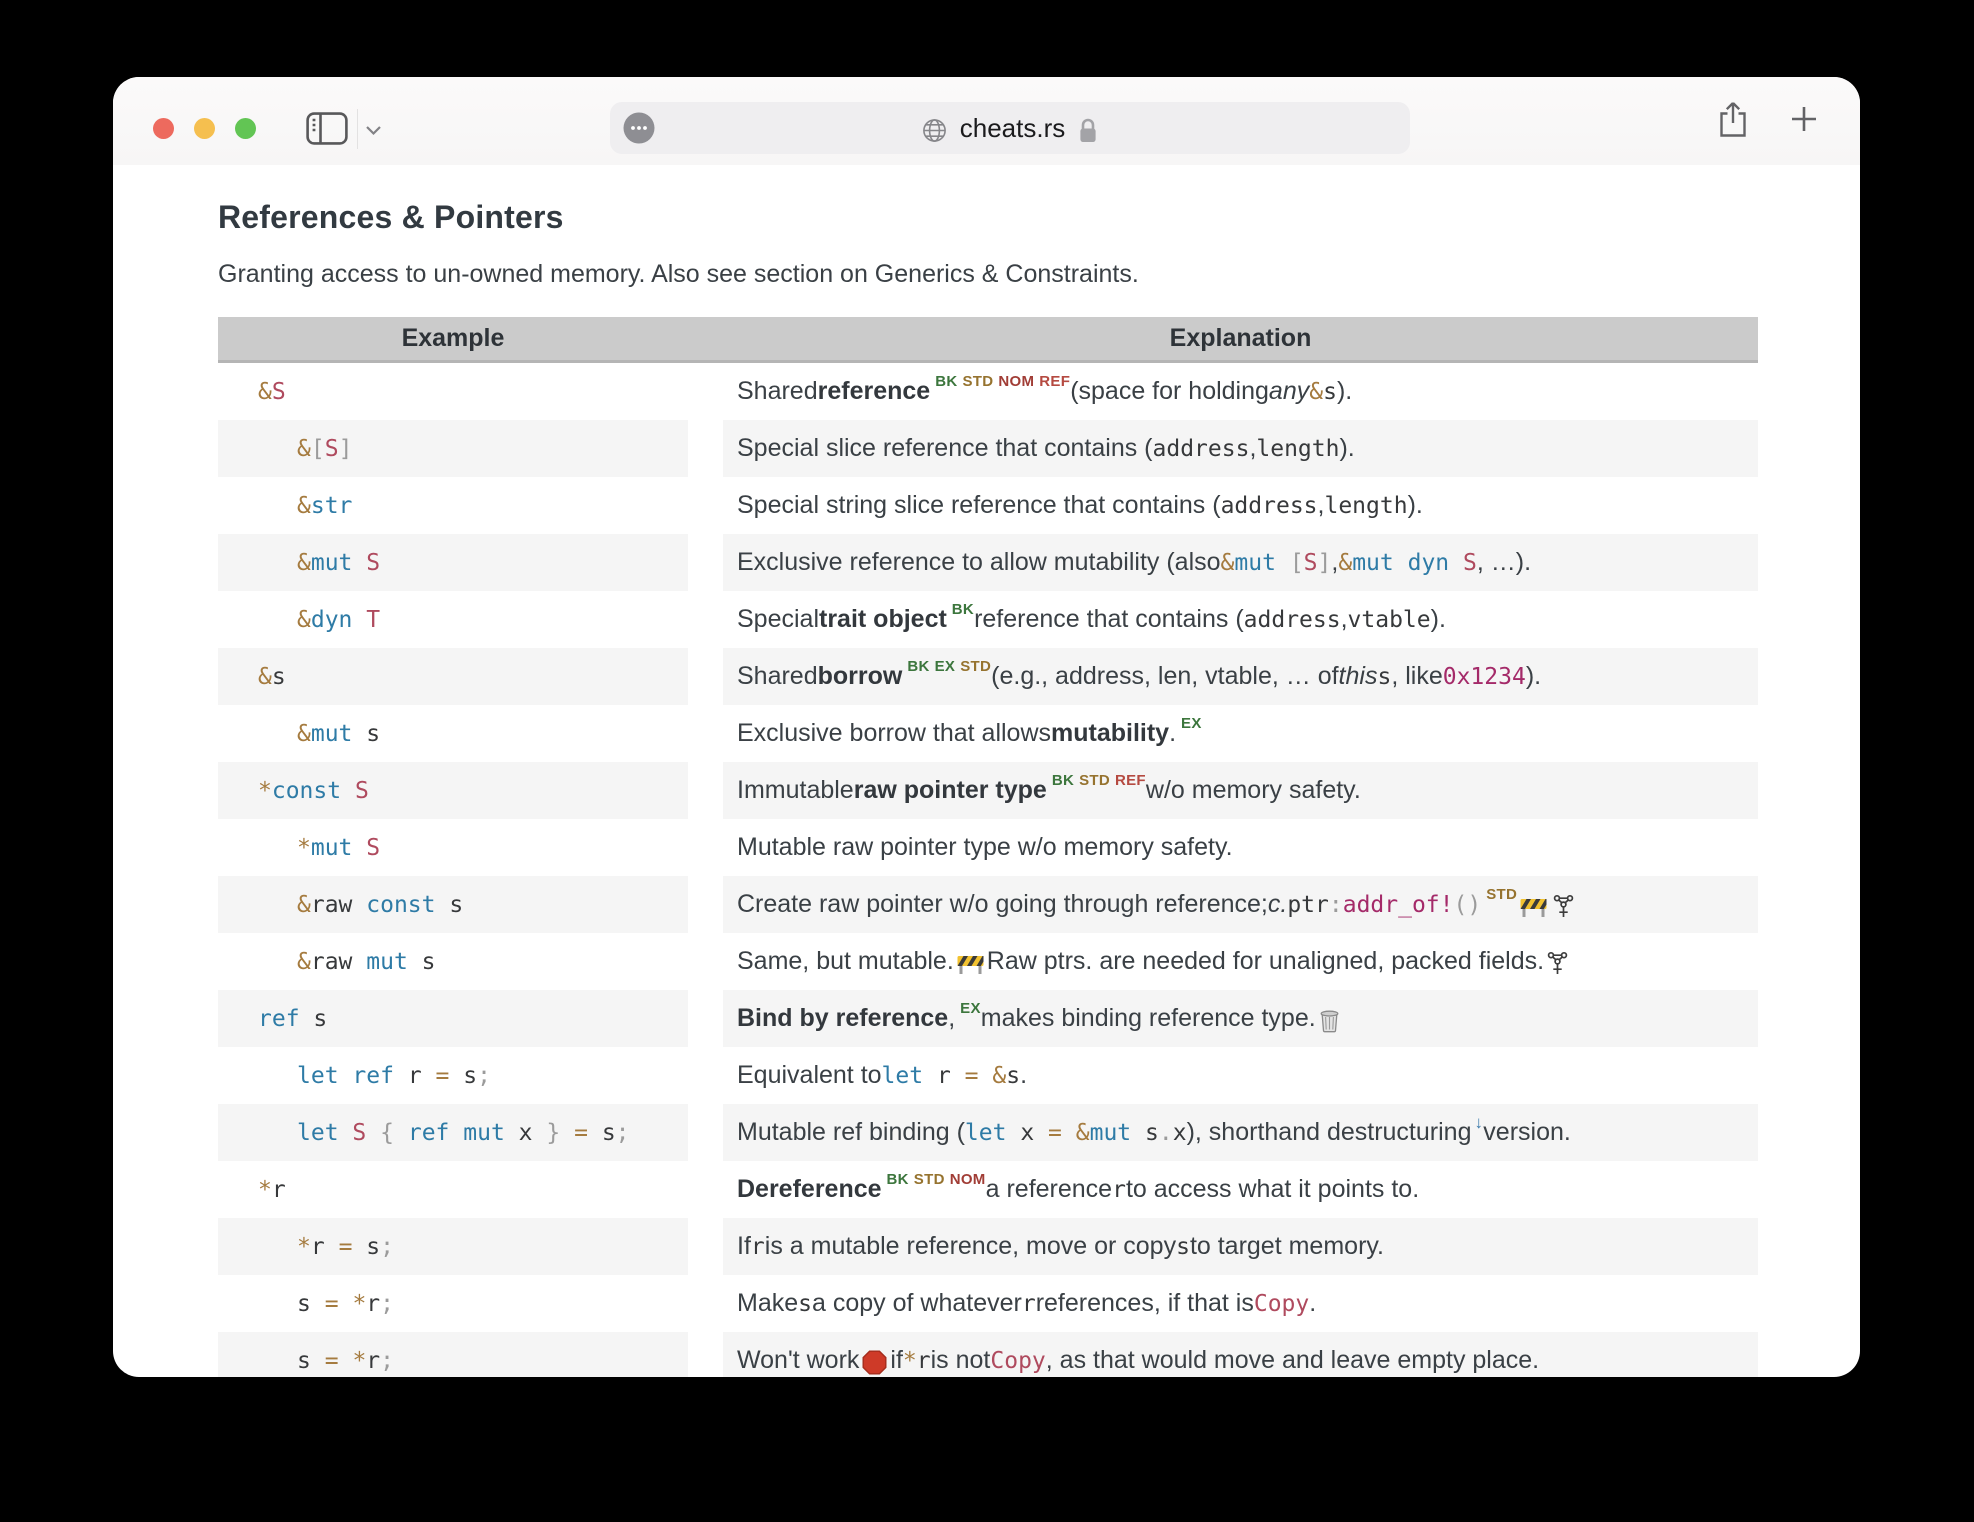  What do you see at coordinates (387, 1132) in the screenshot?
I see `code-token-punct: {` at bounding box center [387, 1132].